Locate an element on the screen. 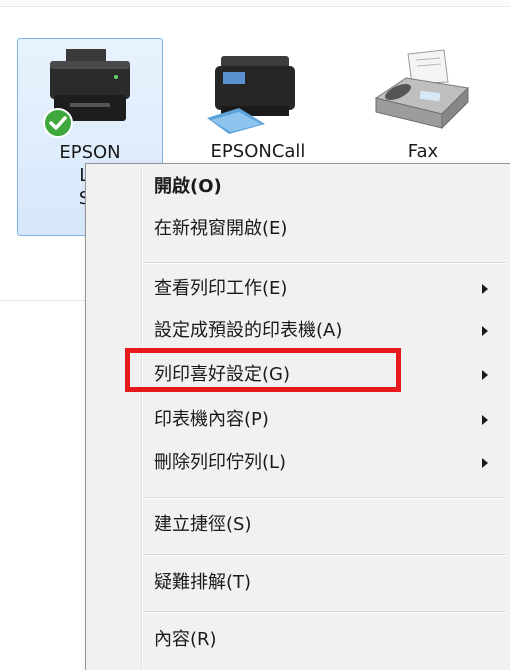 The width and height of the screenshot is (510, 670). menu-item-label: 內容(R) is located at coordinates (185, 639).